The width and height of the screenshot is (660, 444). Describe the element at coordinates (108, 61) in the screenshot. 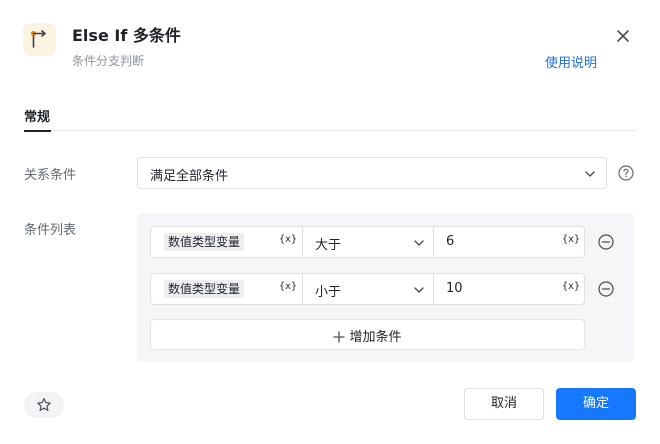

I see `dialog-subtitle: 条件分支判断` at that location.